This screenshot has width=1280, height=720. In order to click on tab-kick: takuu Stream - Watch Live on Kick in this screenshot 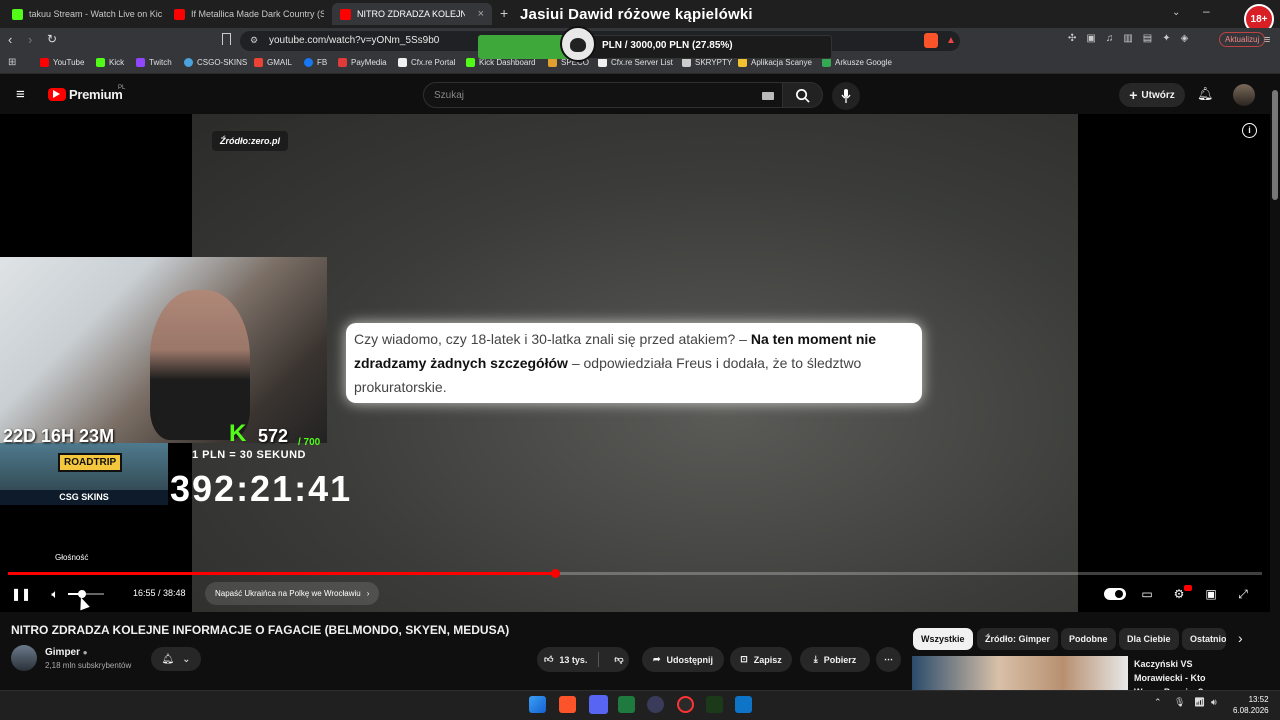, I will do `click(83, 14)`.